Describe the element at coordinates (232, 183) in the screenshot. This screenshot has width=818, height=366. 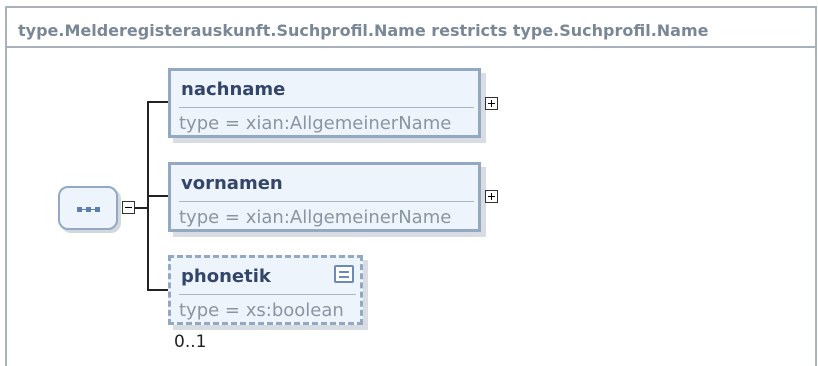
I see `element-name: vornamen` at that location.